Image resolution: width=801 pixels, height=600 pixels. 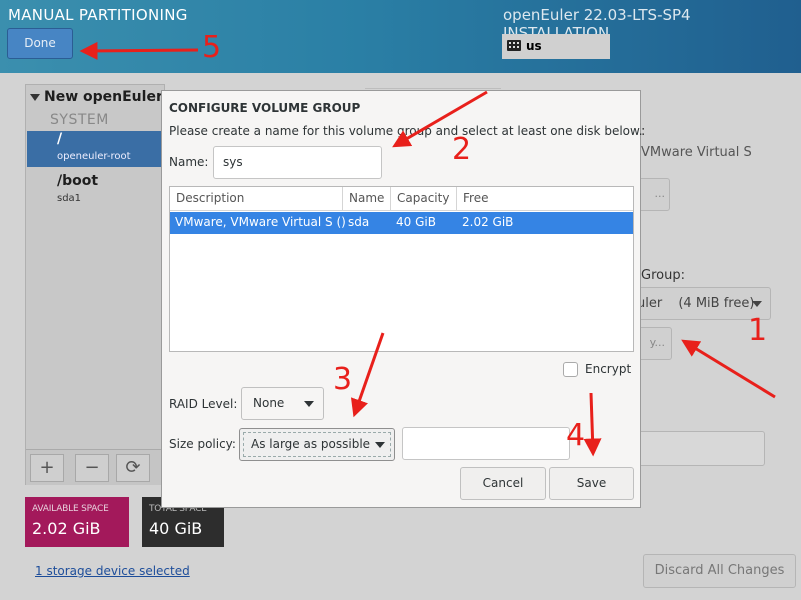 I want to click on cell-name: sda, so click(x=359, y=222).